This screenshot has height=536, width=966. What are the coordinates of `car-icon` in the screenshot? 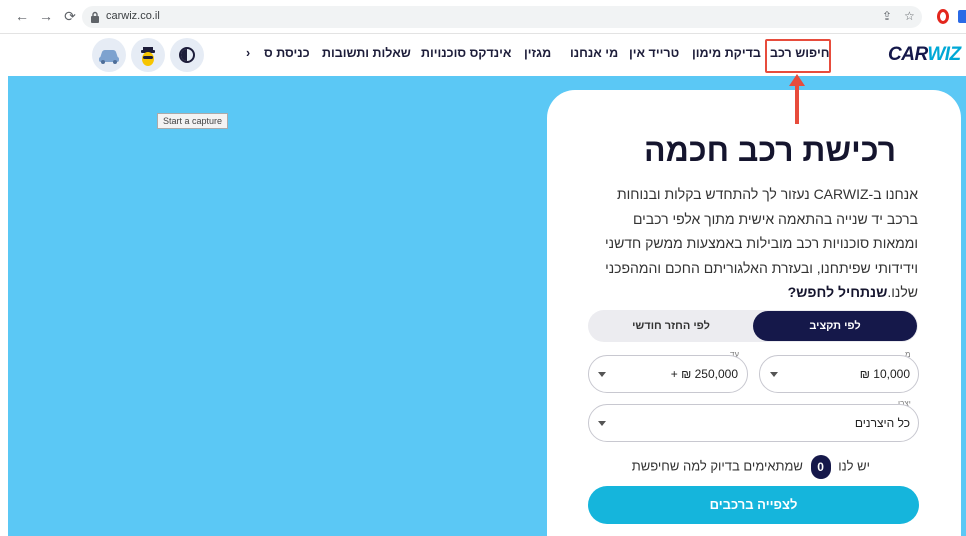 It's located at (109, 57).